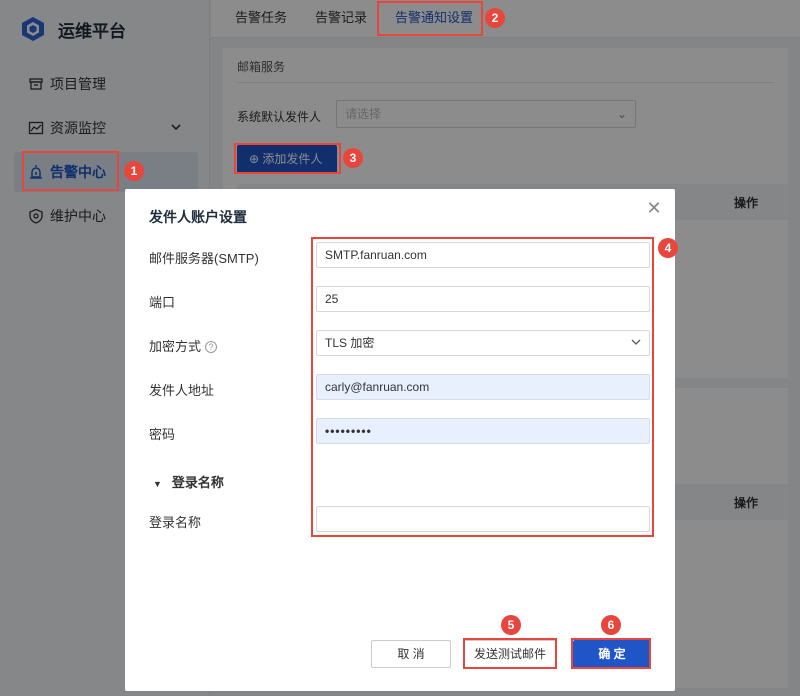 This screenshot has width=800, height=696. I want to click on annotation-badge-6: 6, so click(611, 625).